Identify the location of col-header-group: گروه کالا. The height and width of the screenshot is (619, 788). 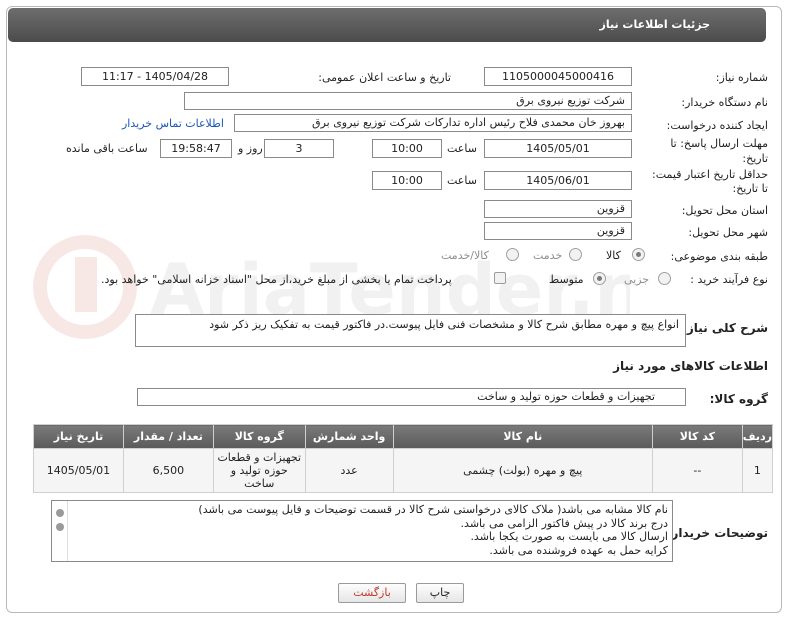
(259, 436).